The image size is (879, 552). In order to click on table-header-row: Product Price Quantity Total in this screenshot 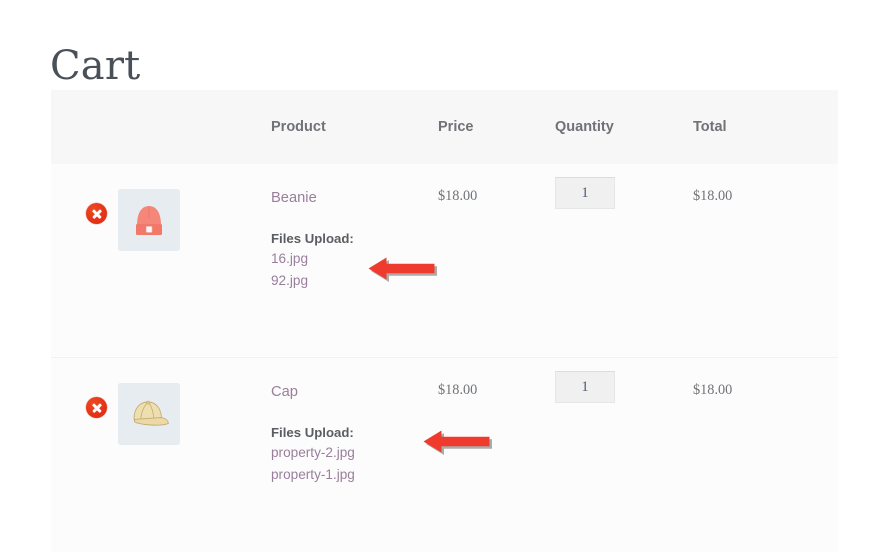, I will do `click(444, 127)`.